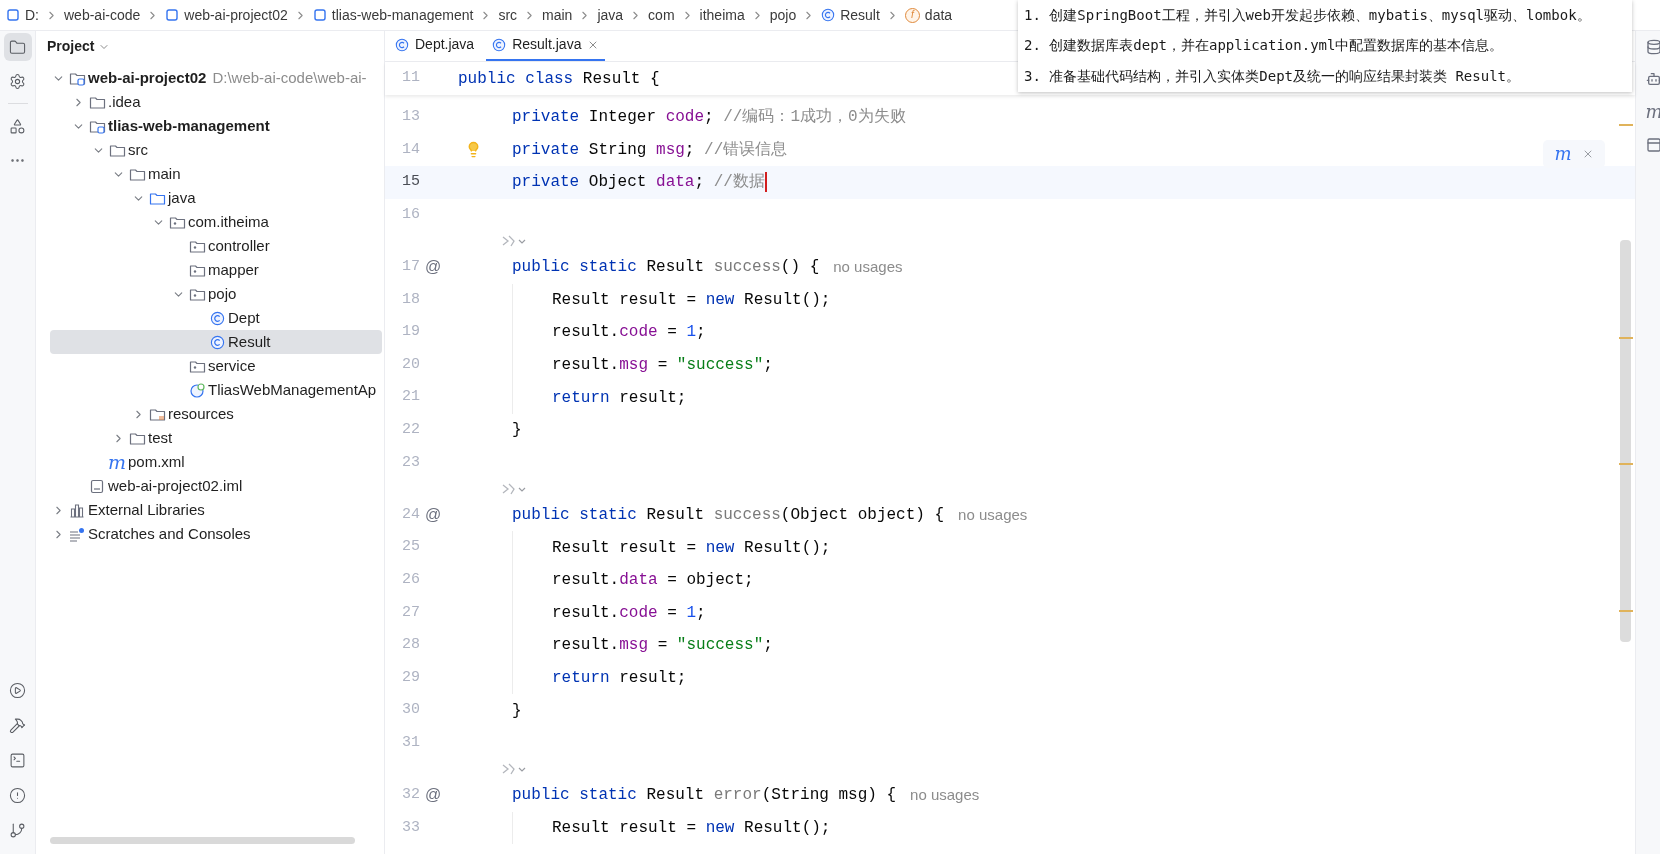  What do you see at coordinates (410, 117) in the screenshot?
I see `line-number: 13` at bounding box center [410, 117].